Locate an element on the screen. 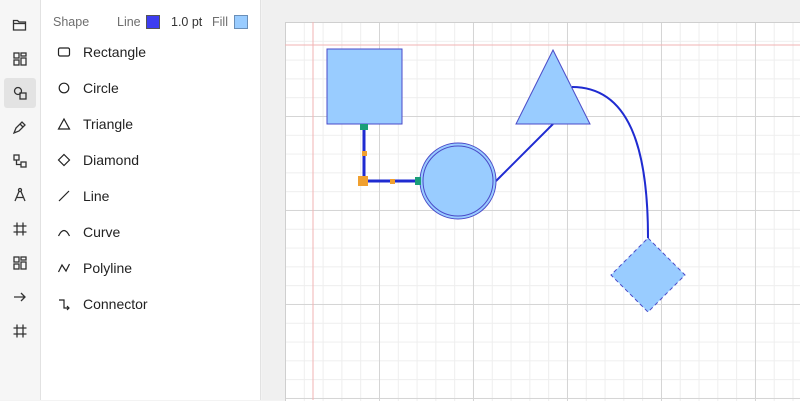  tool-diamond: Diamond is located at coordinates (153, 160).